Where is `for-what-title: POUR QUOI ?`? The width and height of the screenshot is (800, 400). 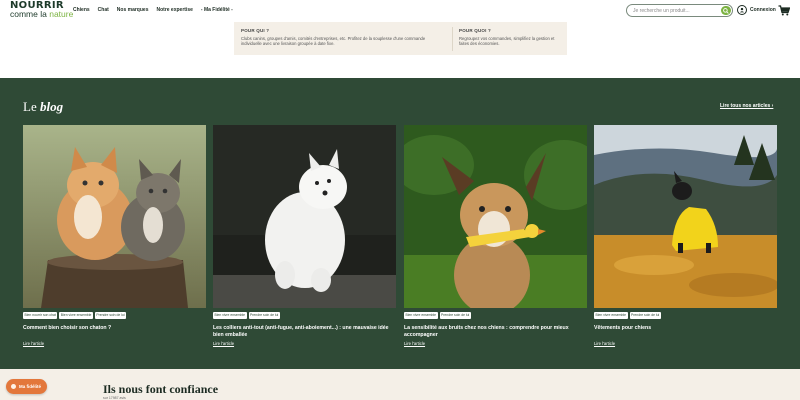
for-what-title: POUR QUOI ? is located at coordinates (475, 30).